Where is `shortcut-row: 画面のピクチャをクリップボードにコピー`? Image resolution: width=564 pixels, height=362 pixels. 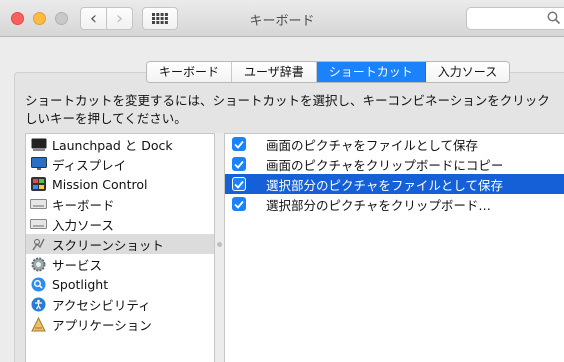
shortcut-row: 画面のピクチャをクリップボードにコピー is located at coordinates (394, 164).